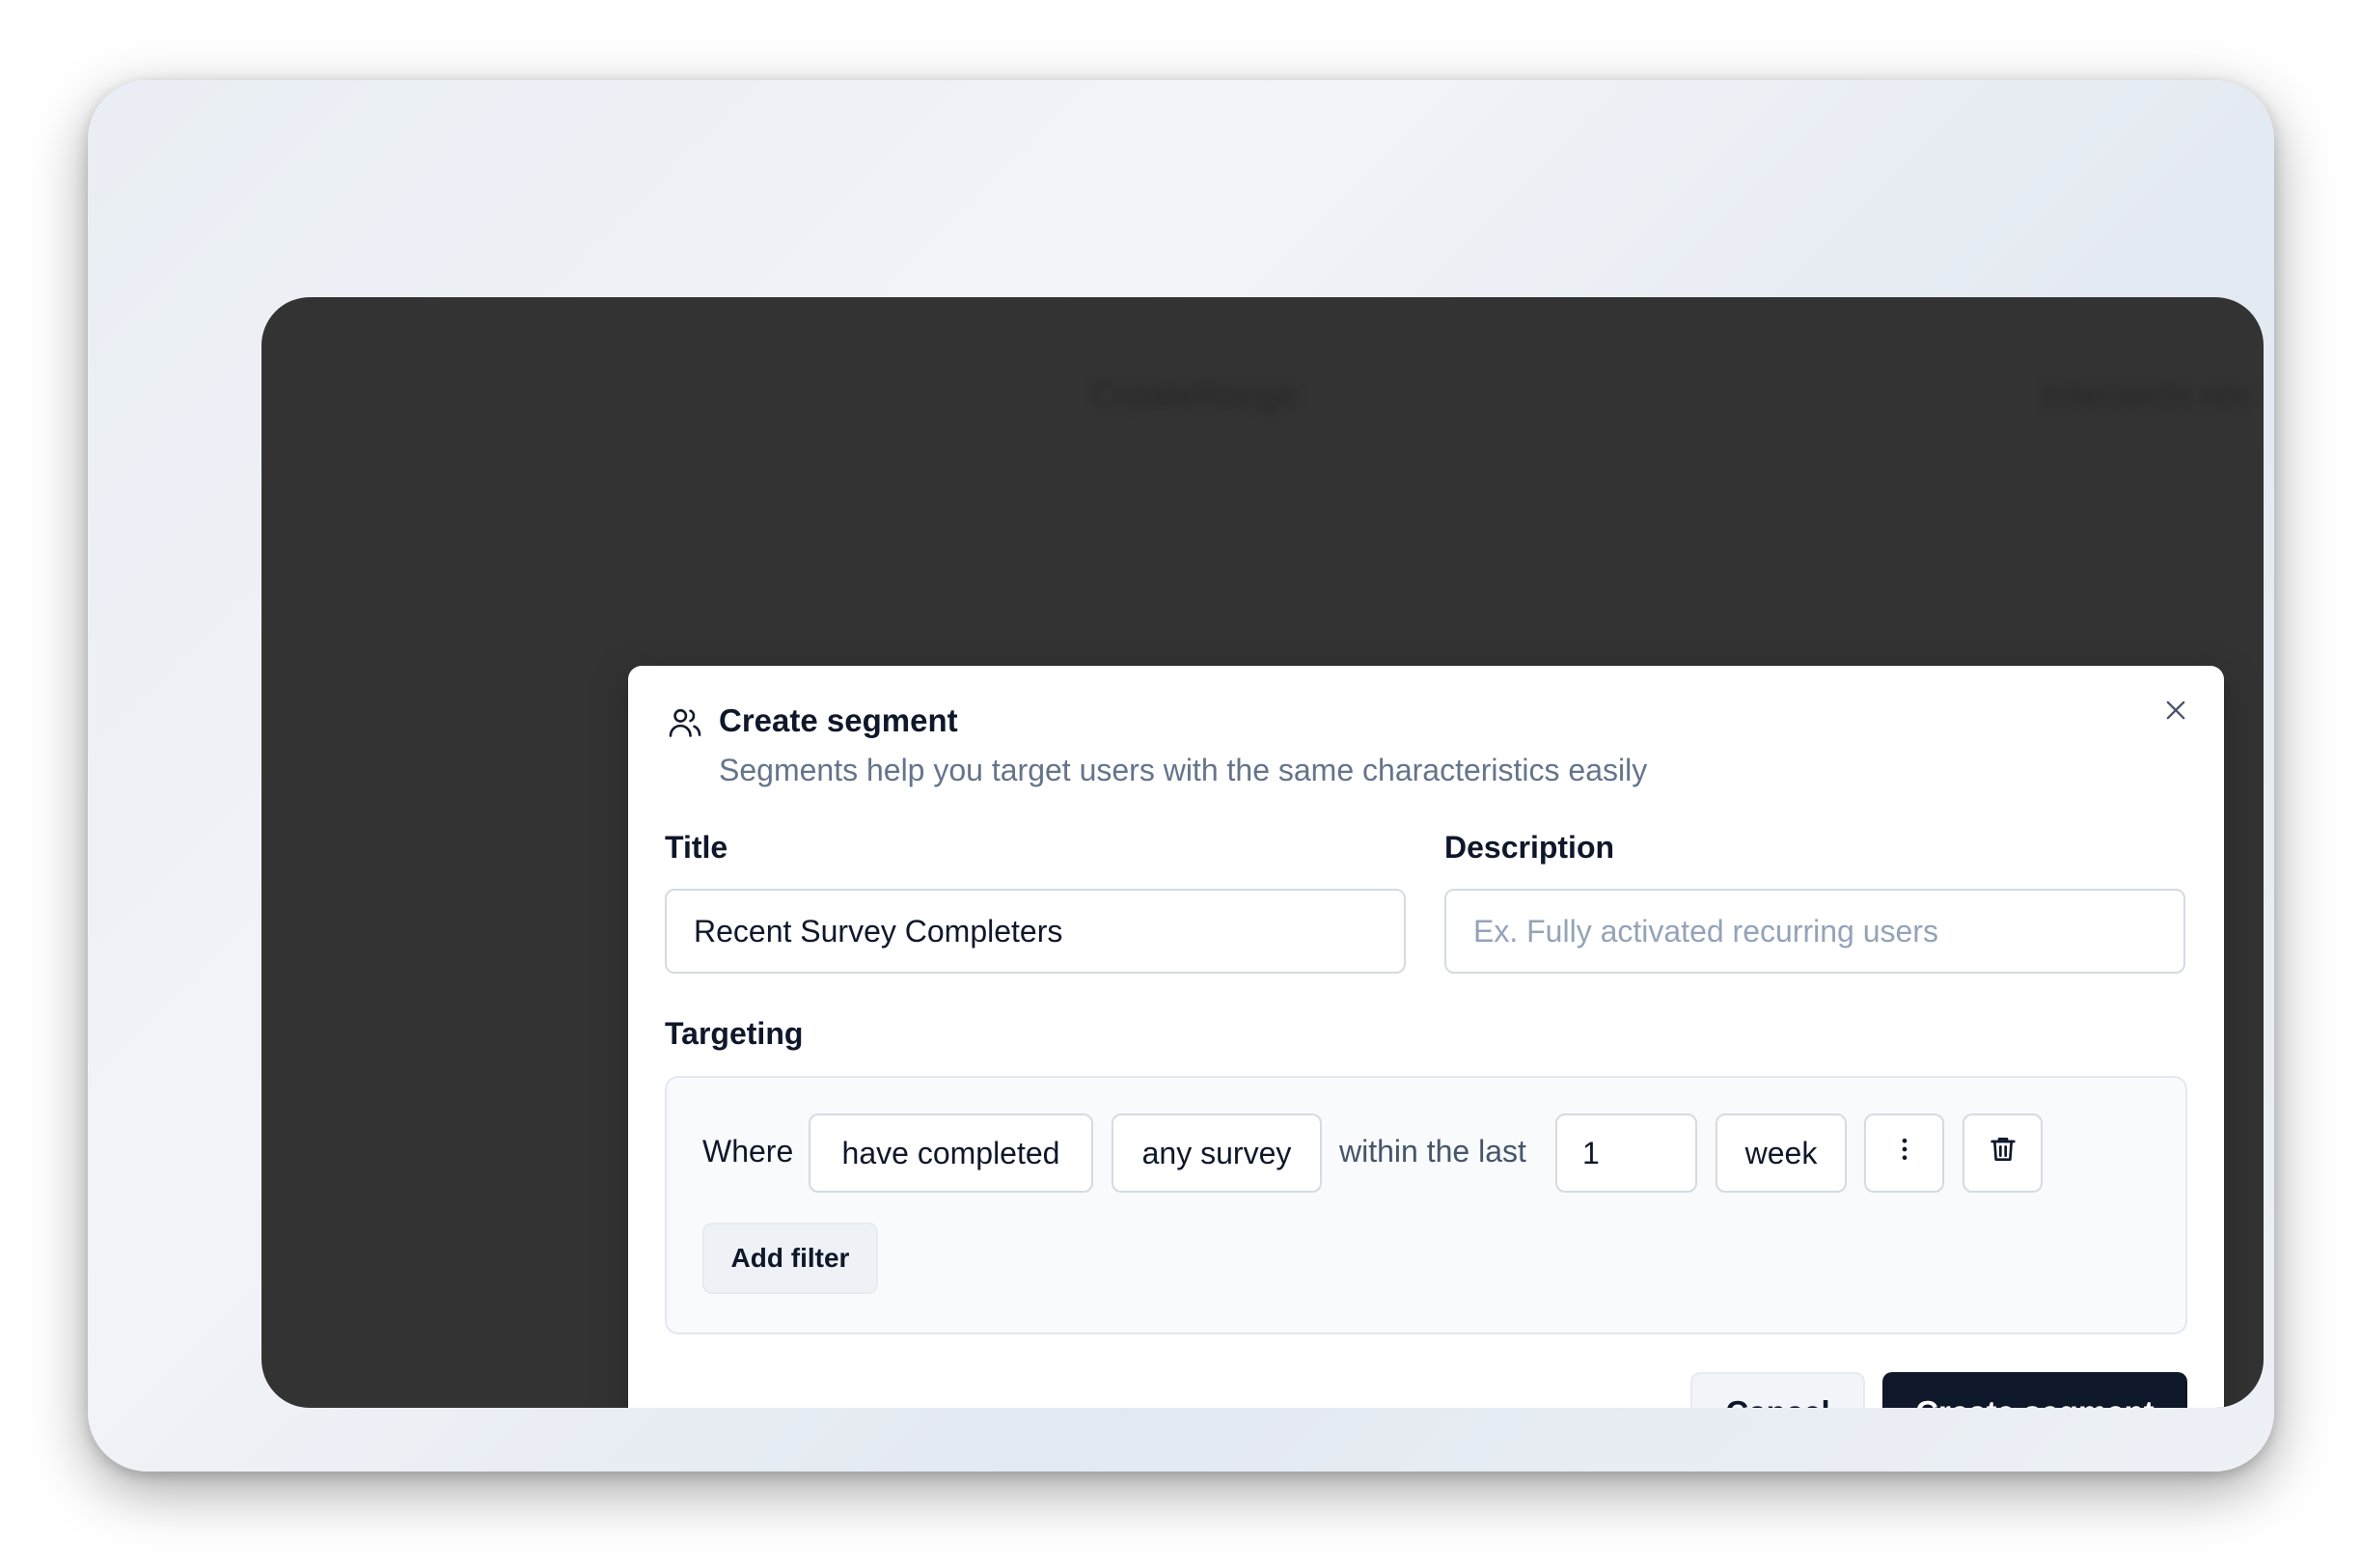 This screenshot has width=2361, height=1568. I want to click on unit-select: week, so click(1781, 1153).